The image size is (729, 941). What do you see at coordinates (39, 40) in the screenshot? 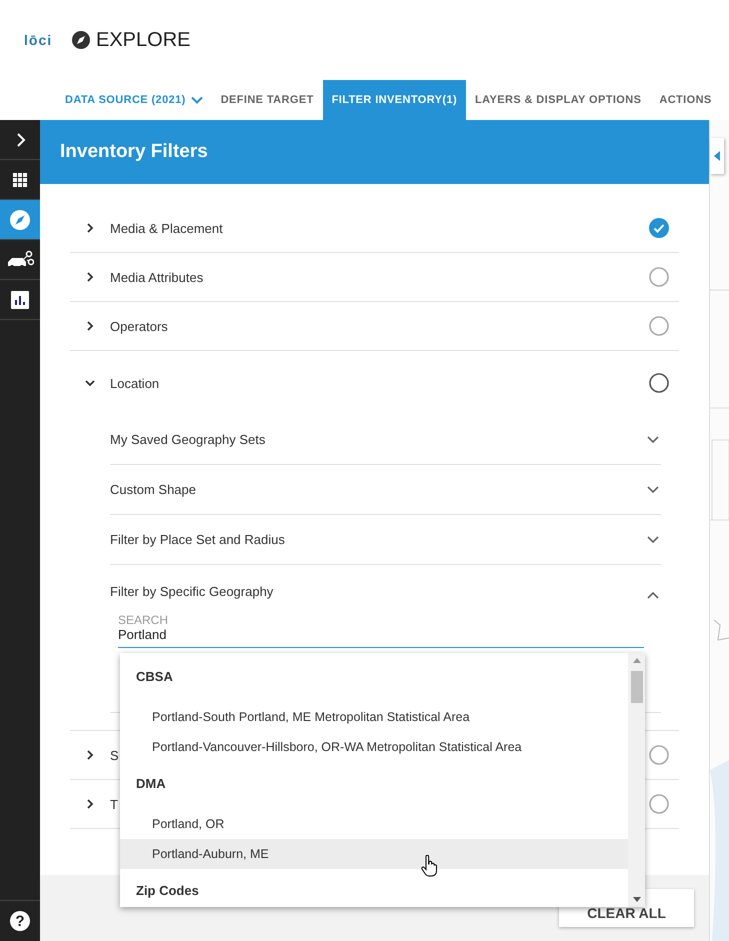
I see `logo: lōci` at bounding box center [39, 40].